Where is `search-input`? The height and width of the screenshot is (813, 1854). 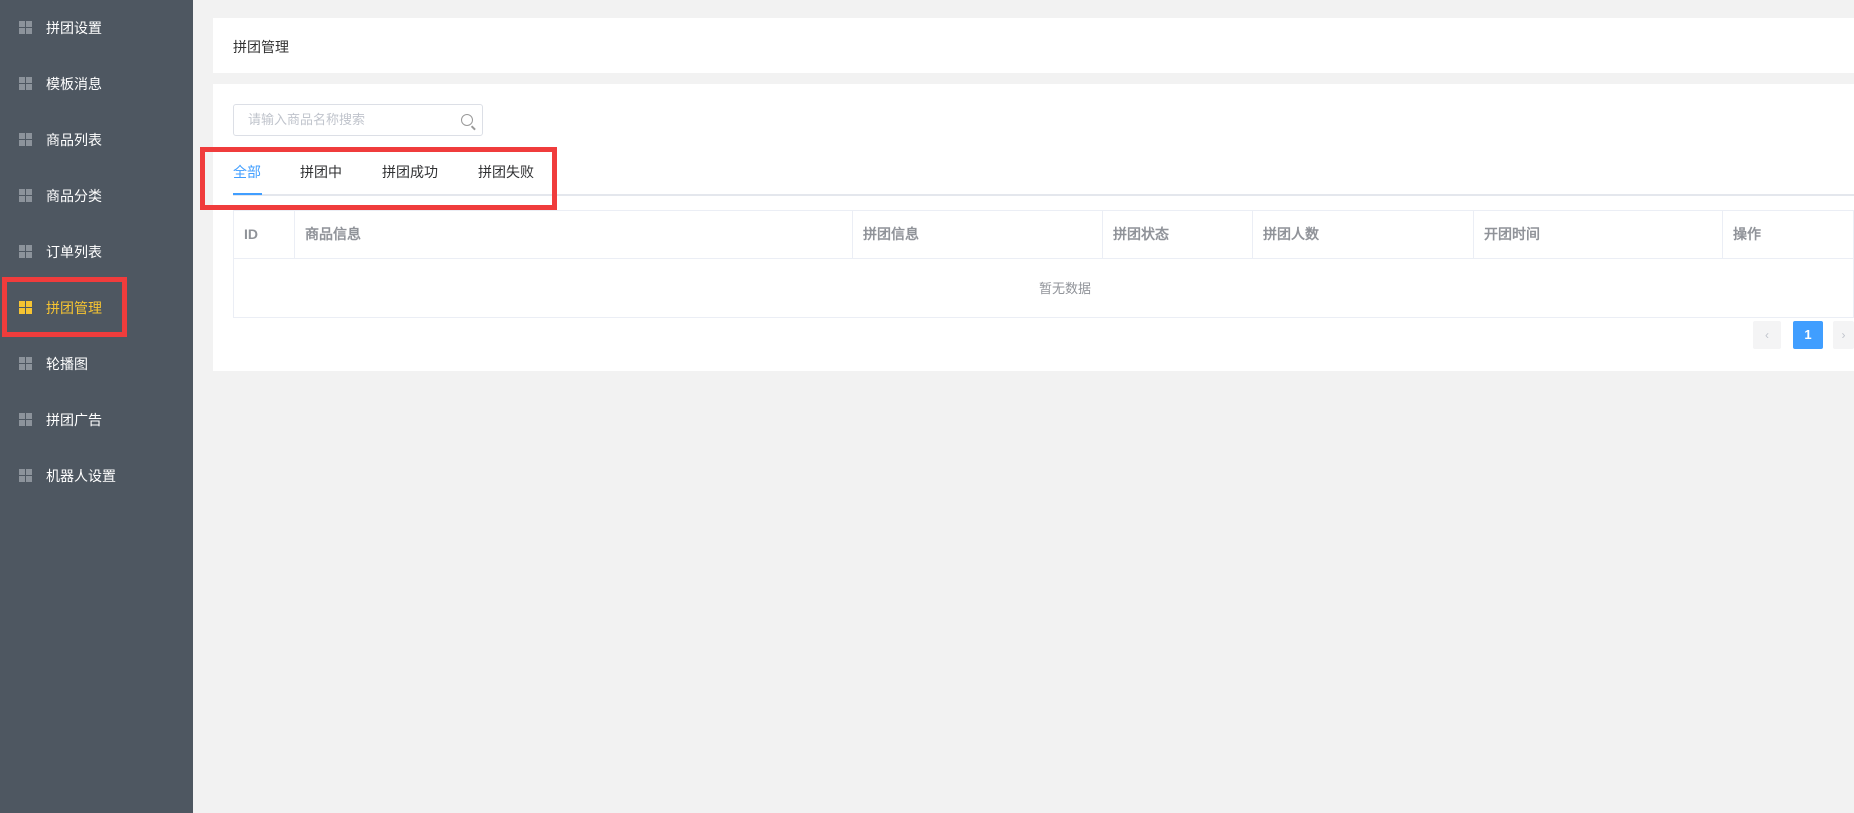 search-input is located at coordinates (348, 119).